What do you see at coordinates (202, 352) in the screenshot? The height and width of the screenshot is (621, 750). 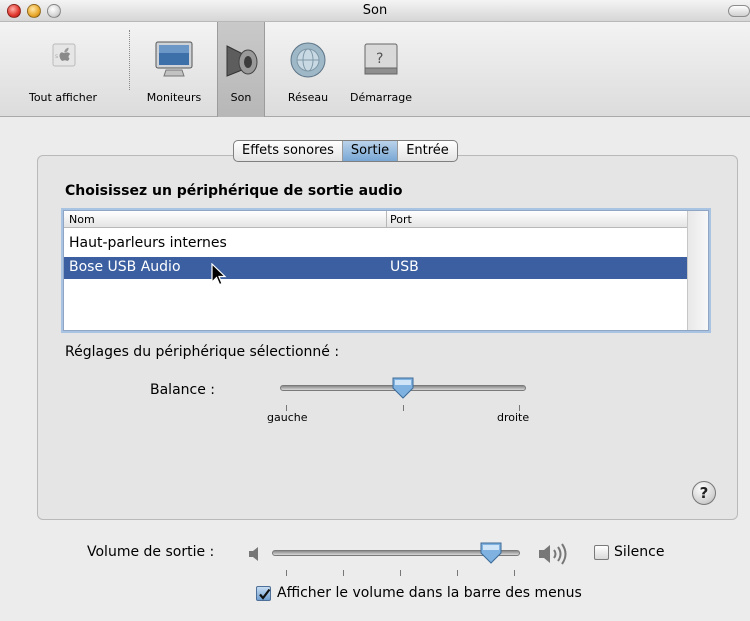 I see `device-settings-heading: Réglages du périphérique sélectionné :` at bounding box center [202, 352].